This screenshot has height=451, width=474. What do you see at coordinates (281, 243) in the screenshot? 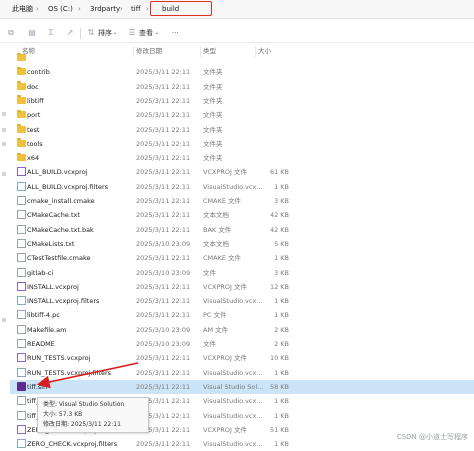
I see `file-size: 5 KB` at bounding box center [281, 243].